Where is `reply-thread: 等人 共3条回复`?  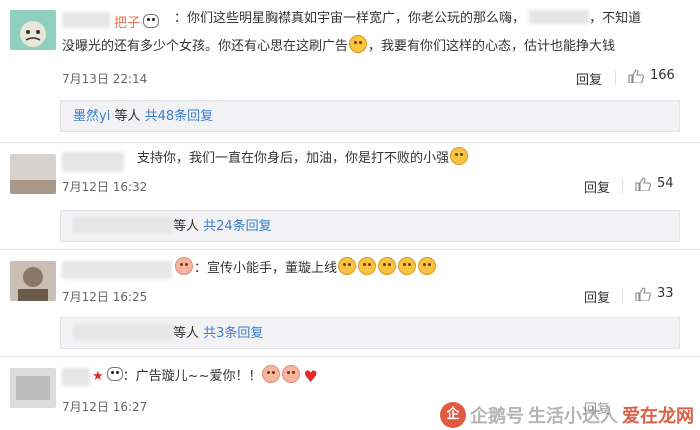 reply-thread: 等人 共3条回复 is located at coordinates (370, 333).